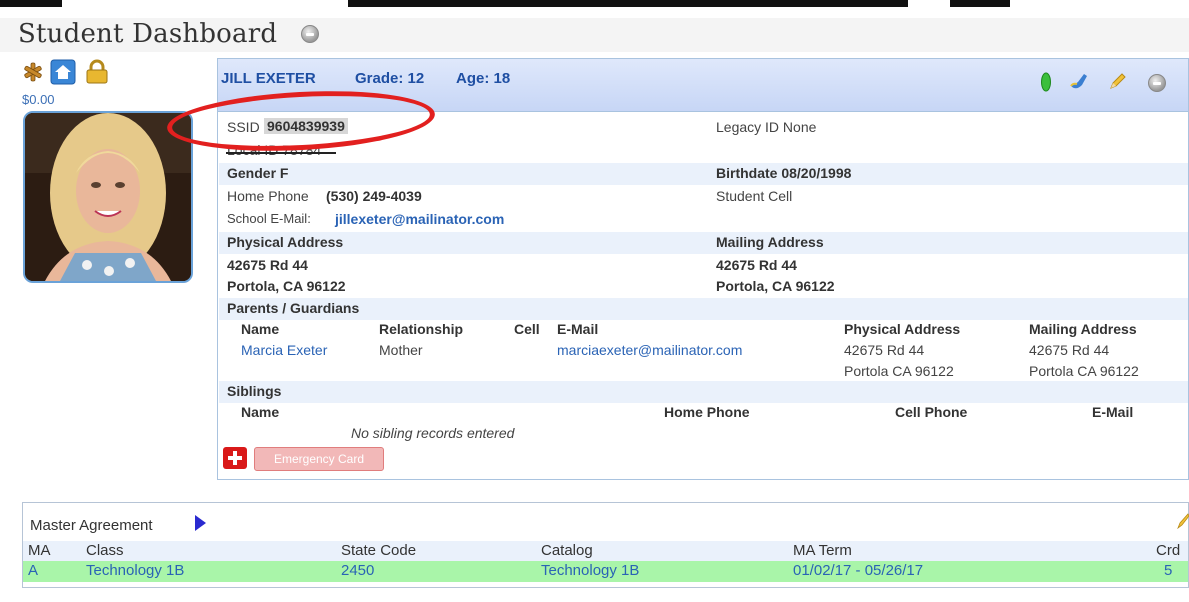 The image size is (1189, 602). I want to click on edit-icon, so click(1079, 82).